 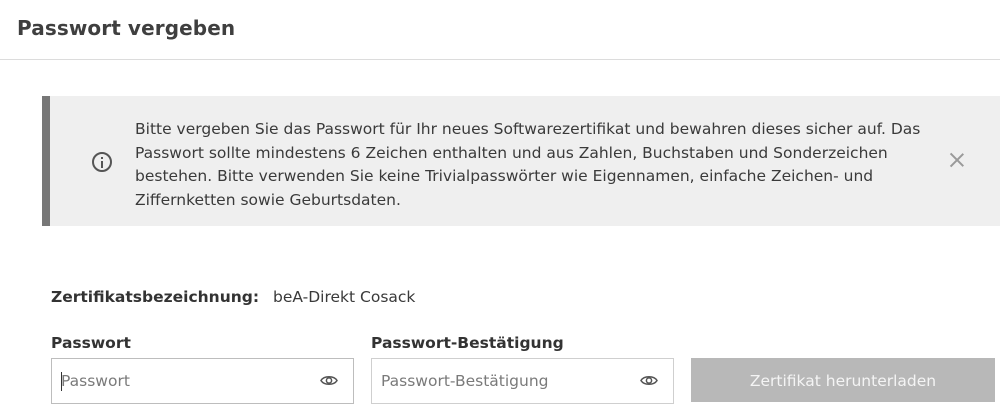 What do you see at coordinates (181, 381) in the screenshot?
I see `password-input` at bounding box center [181, 381].